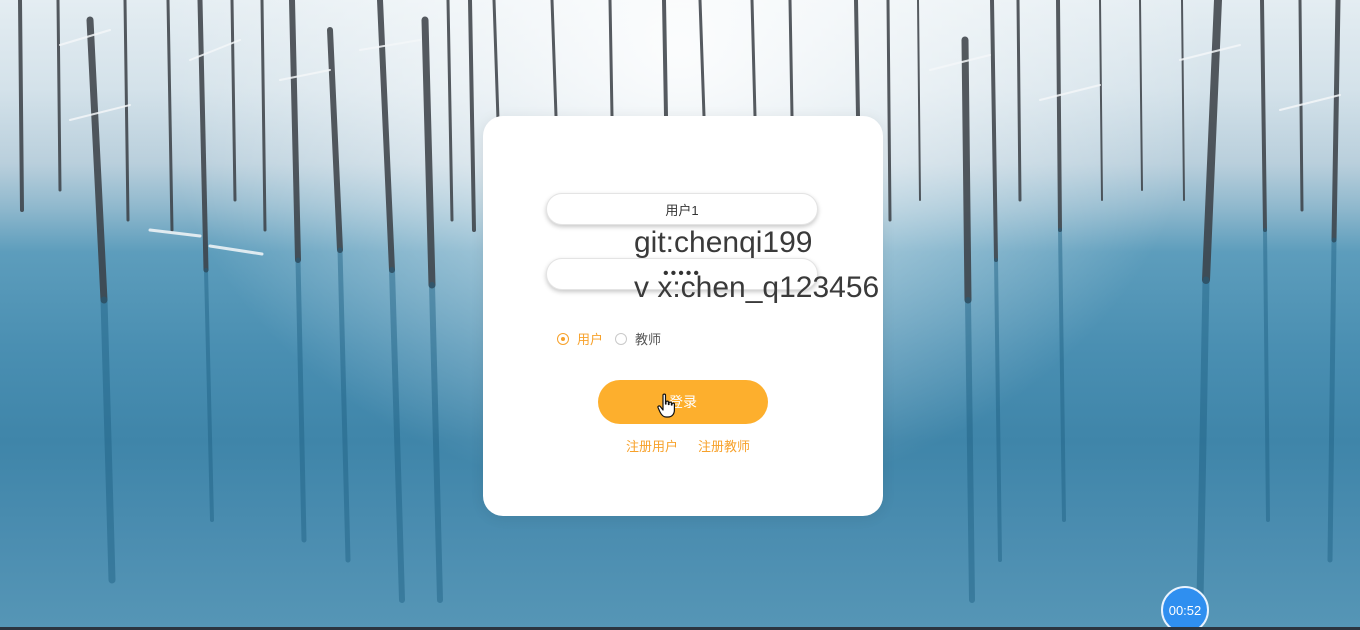 The image size is (1360, 630). I want to click on role-option-label: 用户, so click(590, 340).